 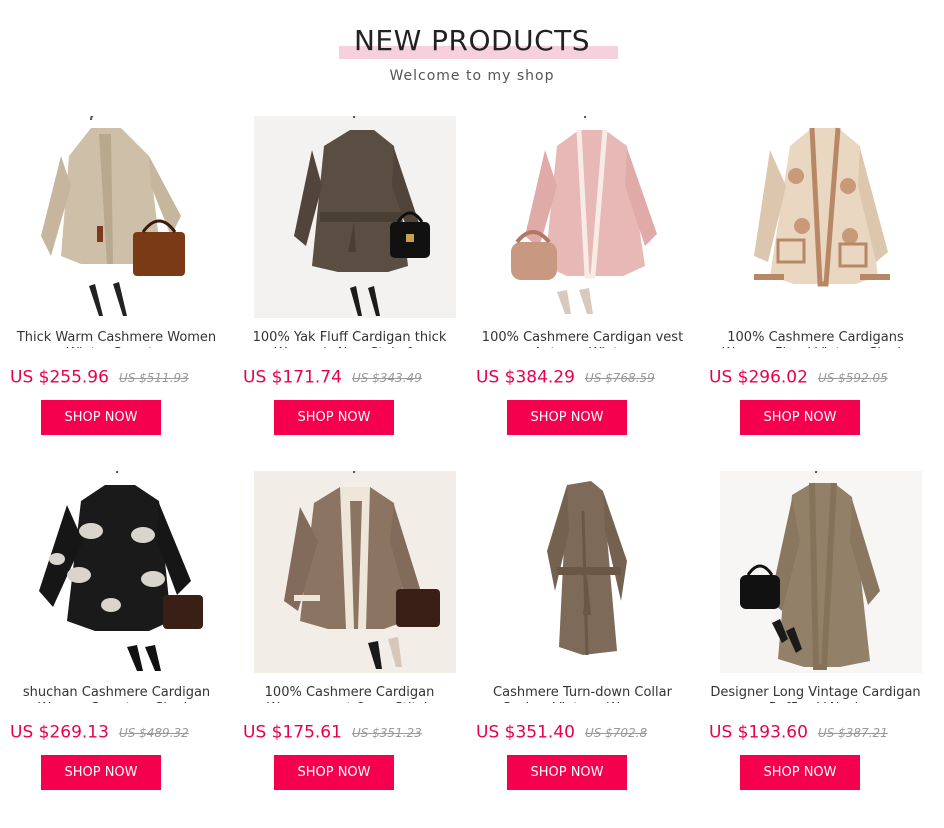 I want to click on brown-belted-cardigan-photo, so click(x=355, y=217).